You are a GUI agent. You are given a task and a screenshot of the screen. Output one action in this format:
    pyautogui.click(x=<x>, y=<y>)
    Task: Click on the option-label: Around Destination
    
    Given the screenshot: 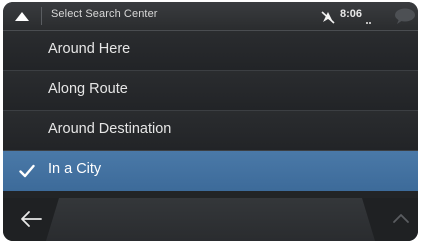 What is the action you would take?
    pyautogui.click(x=110, y=129)
    